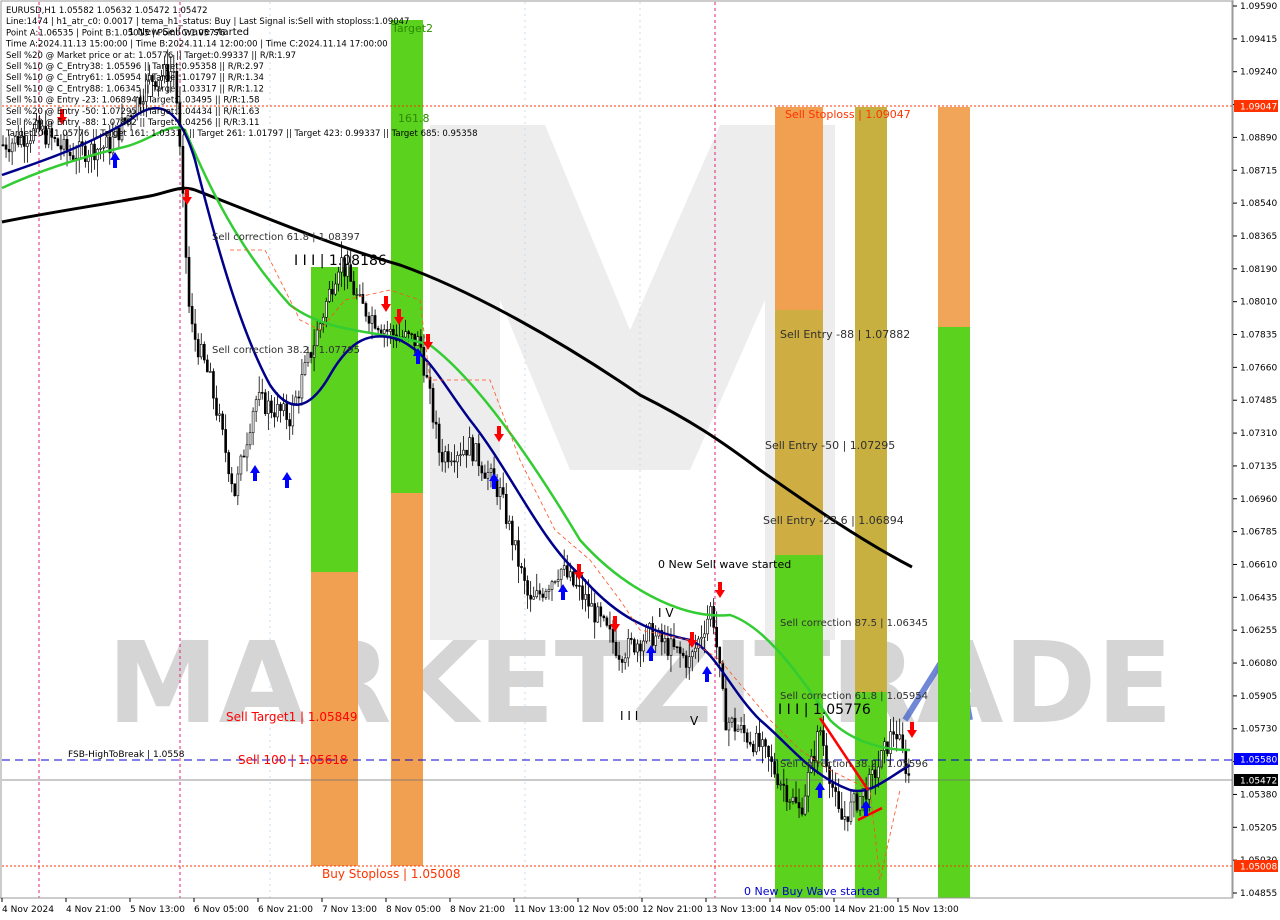 The image size is (1280, 920). I want to click on price-tick-label: 1.06785, so click(1258, 533).